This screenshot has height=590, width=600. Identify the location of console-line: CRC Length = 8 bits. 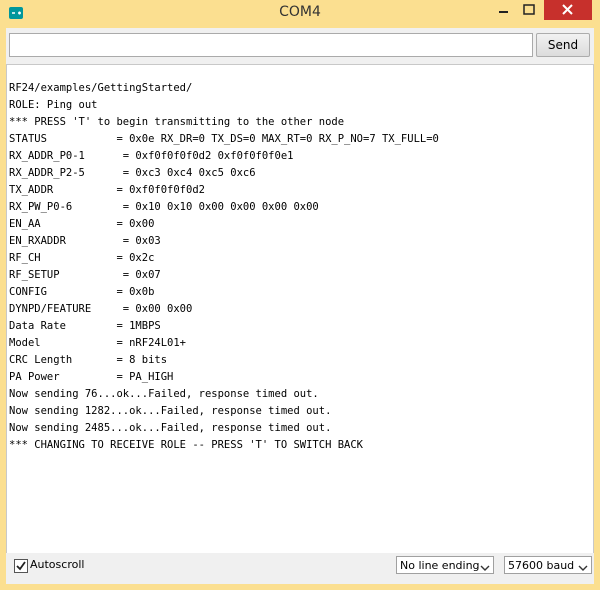
(88, 360).